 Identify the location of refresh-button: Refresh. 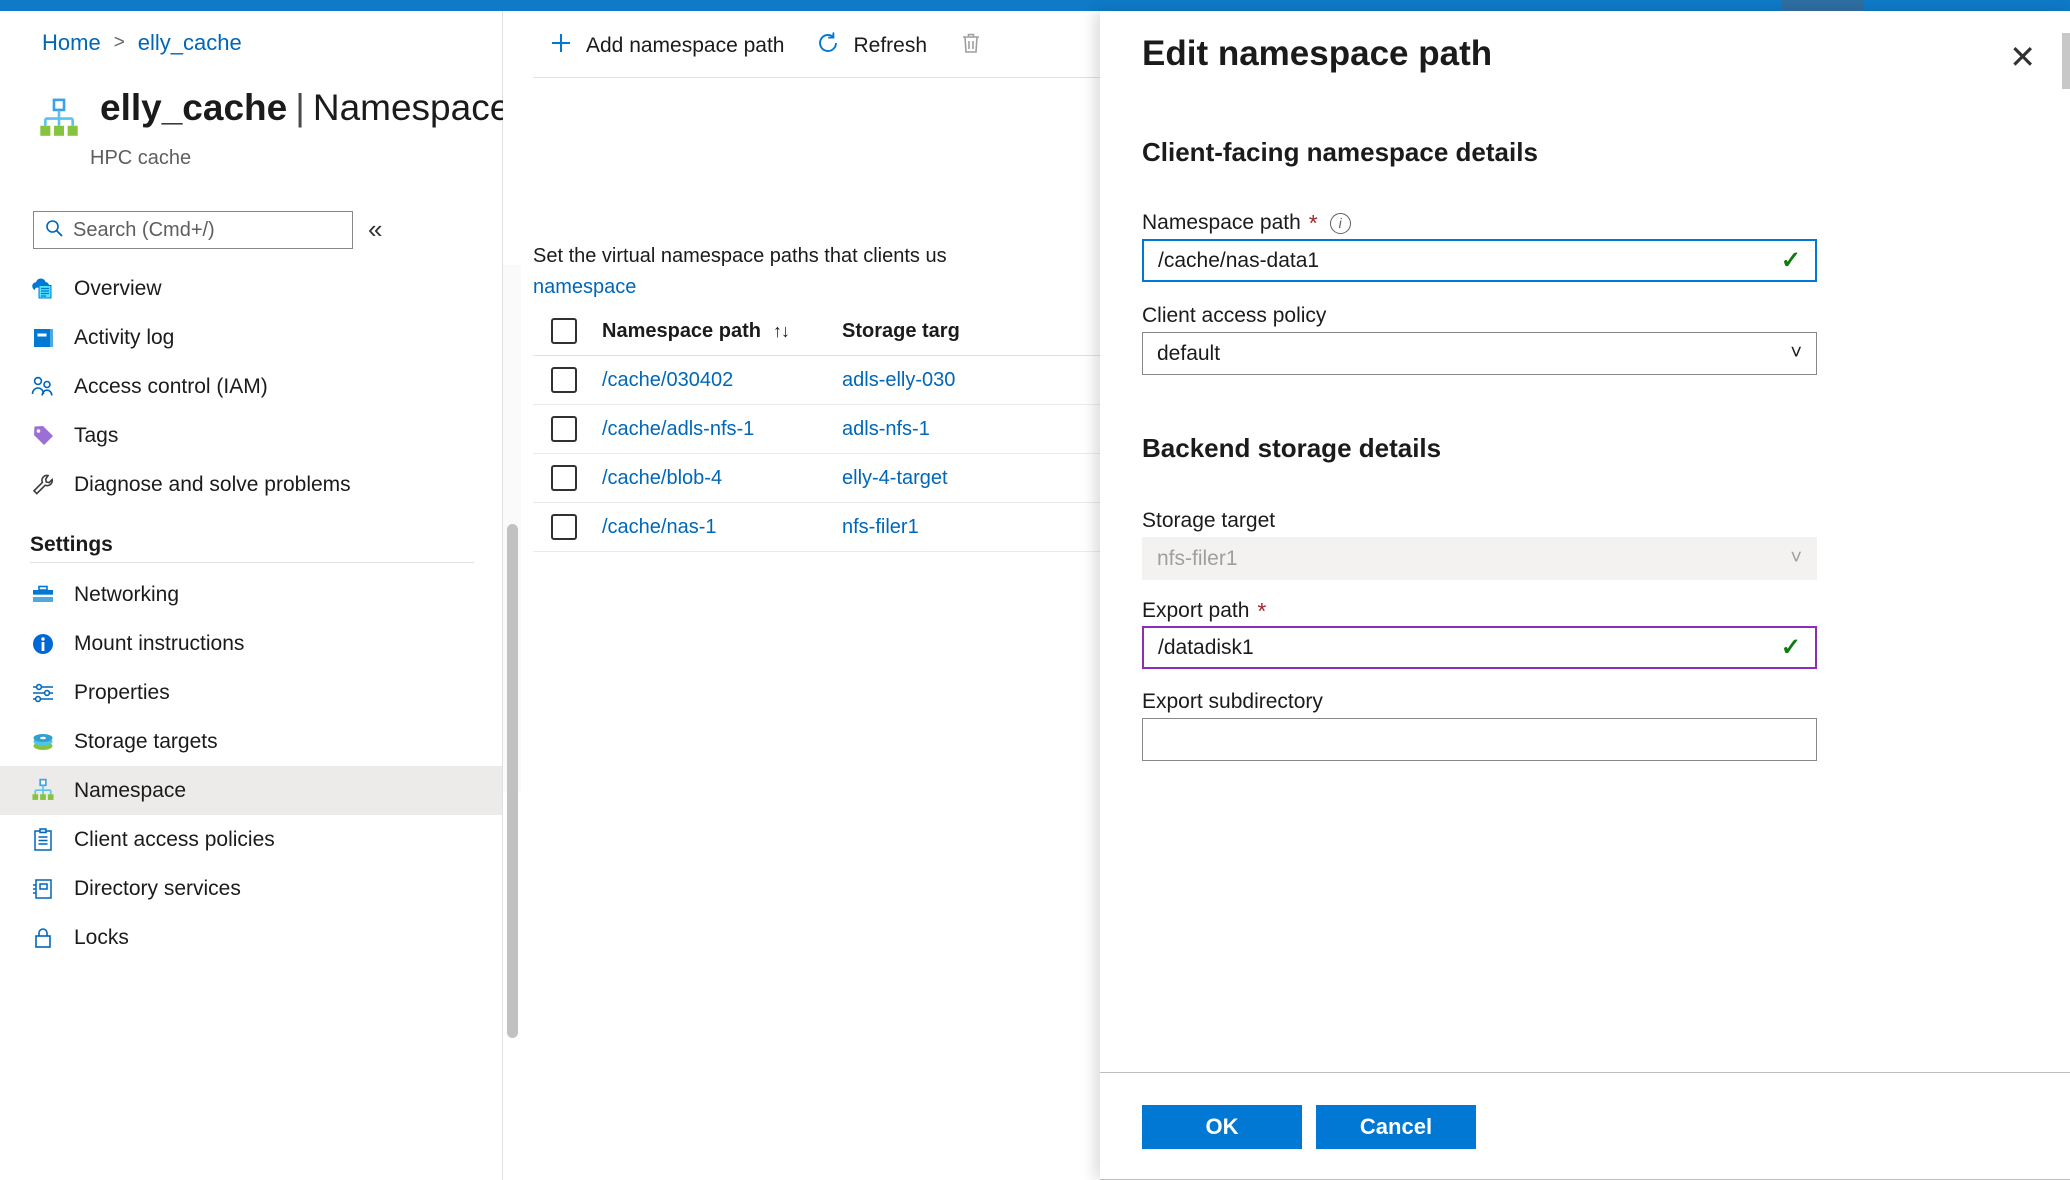
(871, 46).